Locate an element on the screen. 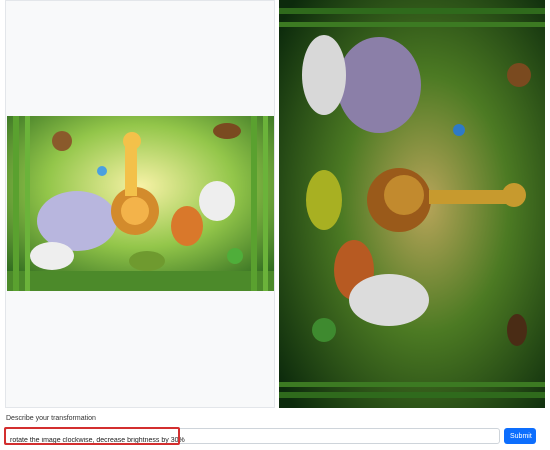 This screenshot has height=450, width=550. transformation-input is located at coordinates (252, 440).